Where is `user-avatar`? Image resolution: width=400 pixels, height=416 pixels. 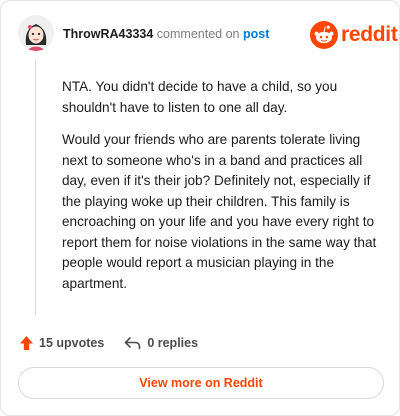 user-avatar is located at coordinates (36, 33).